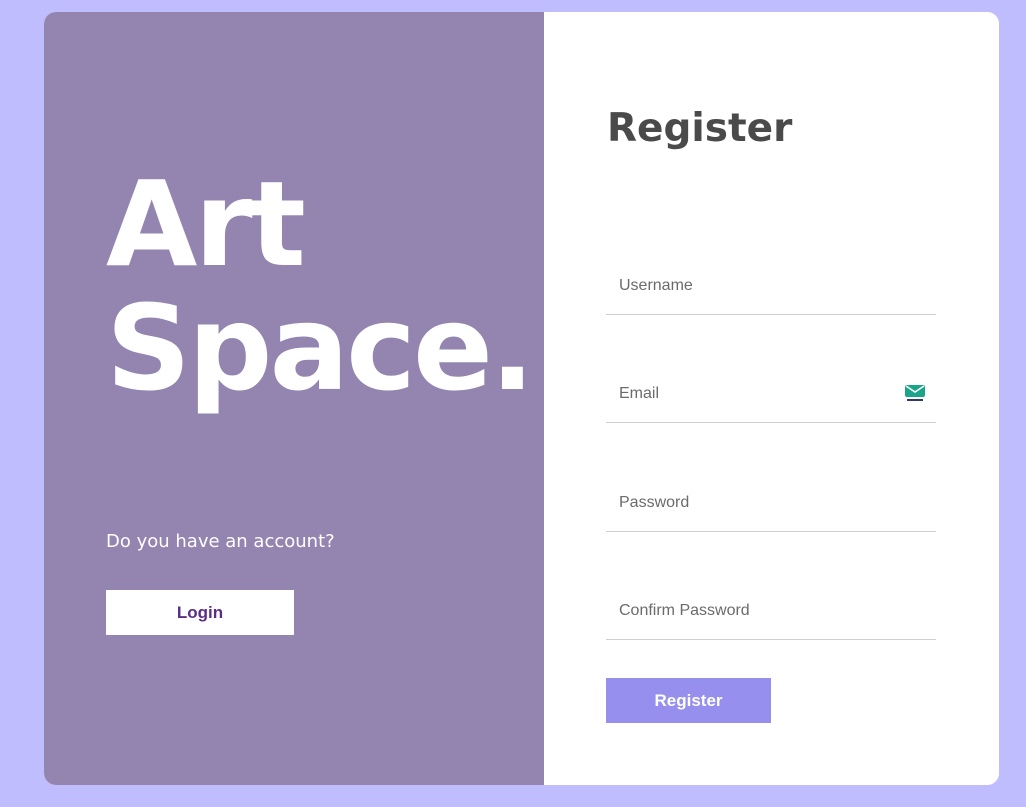 The image size is (1026, 807). What do you see at coordinates (200, 612) in the screenshot?
I see `login-button: Login` at bounding box center [200, 612].